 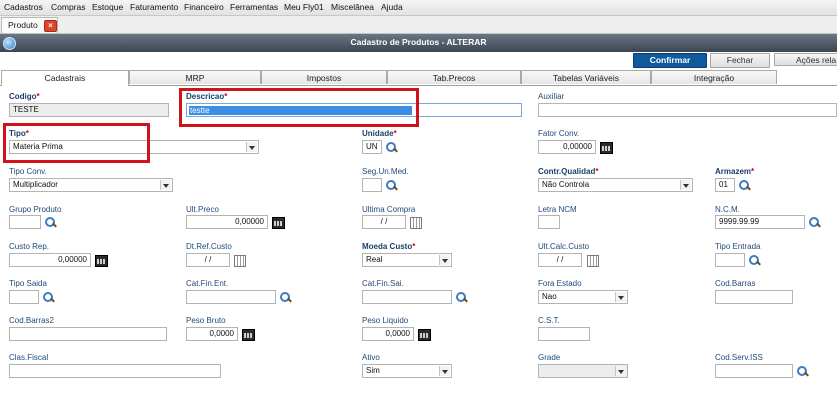 I want to click on seg-un-med-label: Seg.Un.Med., so click(x=385, y=171).